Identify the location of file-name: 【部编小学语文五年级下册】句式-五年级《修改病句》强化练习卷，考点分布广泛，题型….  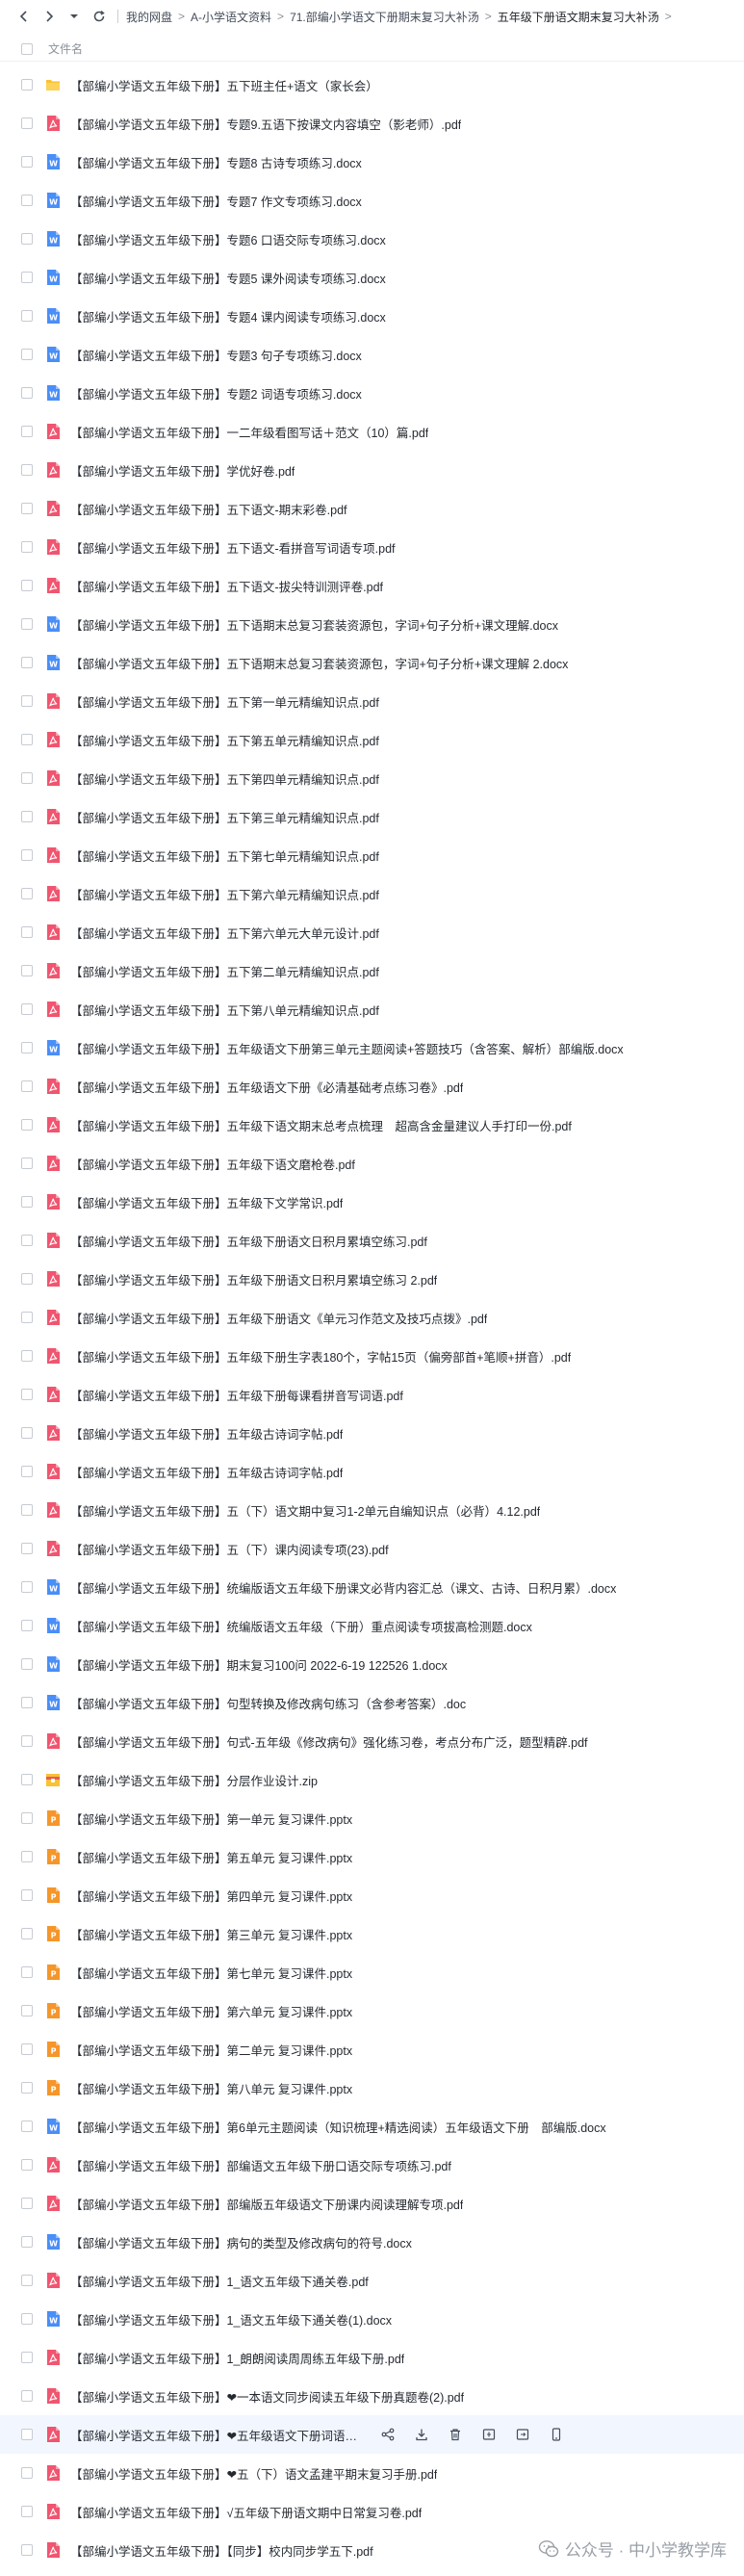
(329, 1741).